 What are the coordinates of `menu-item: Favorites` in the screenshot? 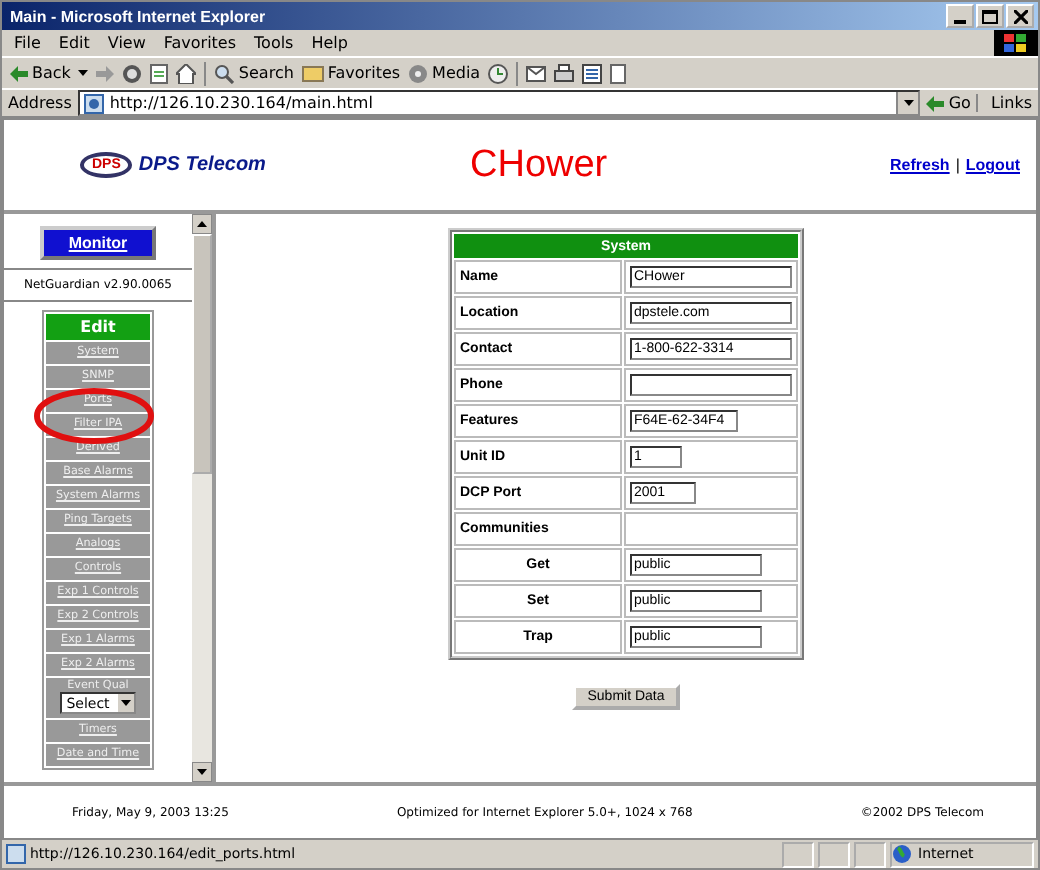 It's located at (200, 43).